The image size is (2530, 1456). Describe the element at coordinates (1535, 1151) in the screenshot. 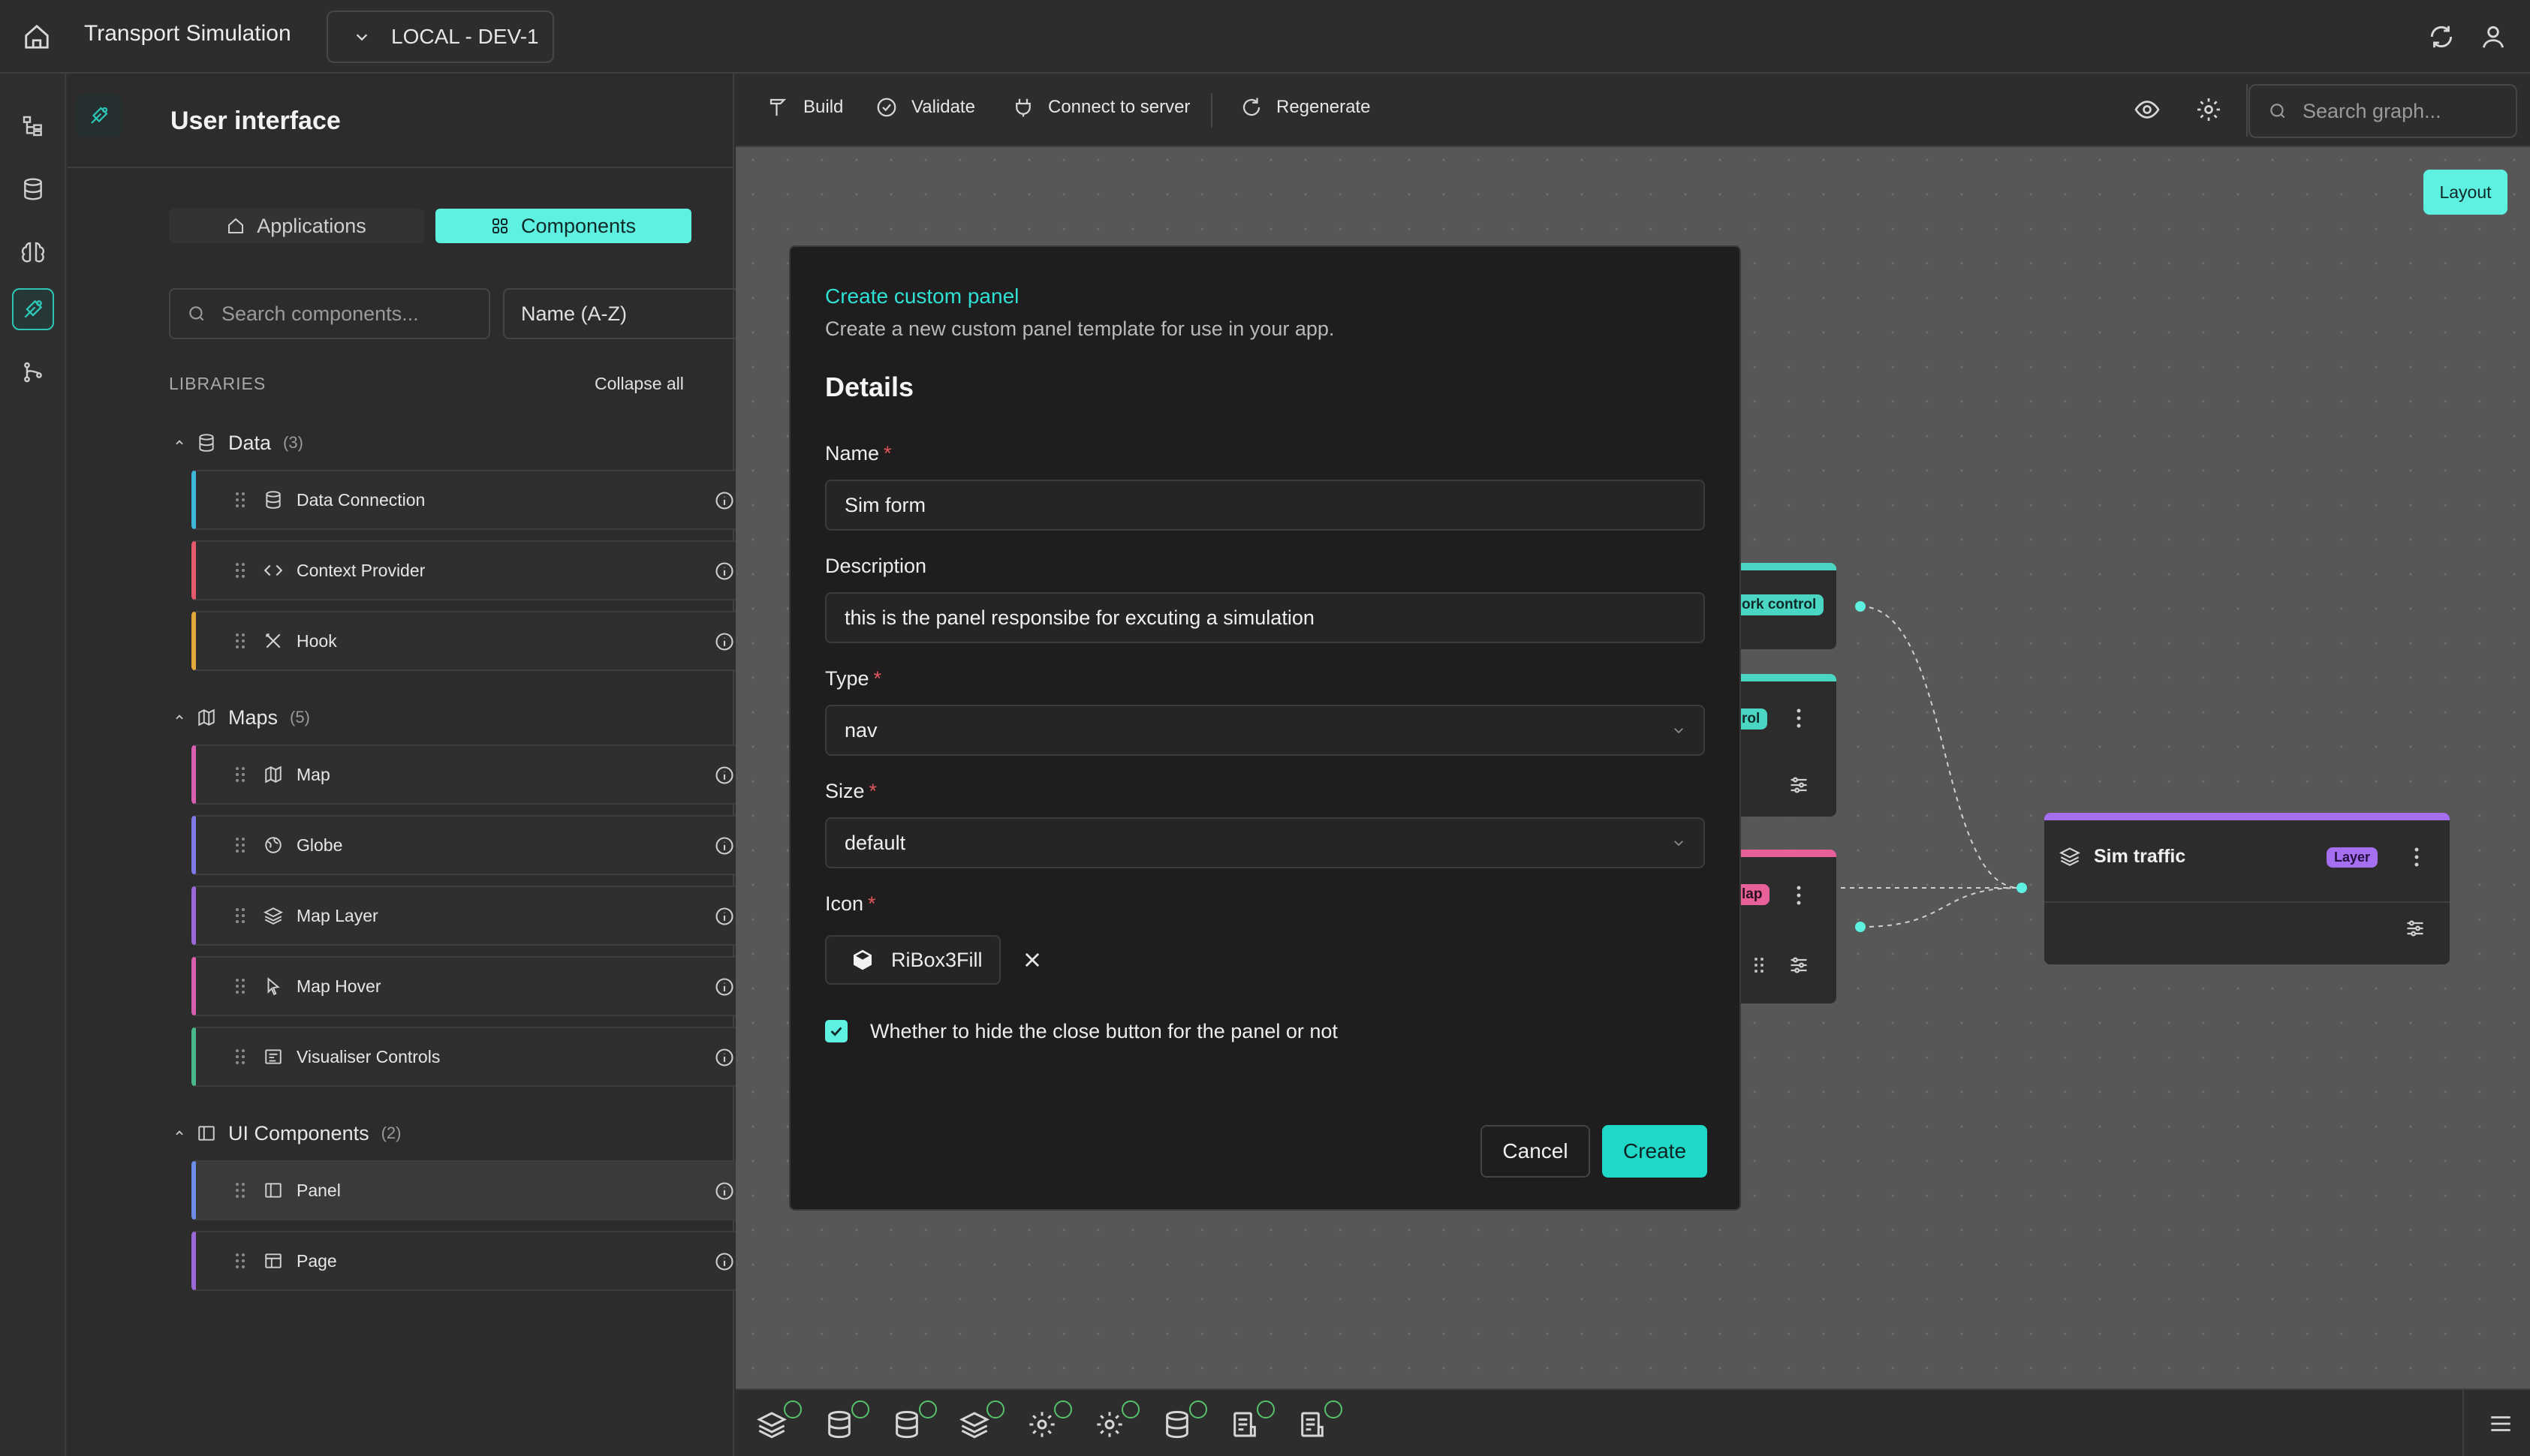

I see `cancel-button: Cancel` at that location.